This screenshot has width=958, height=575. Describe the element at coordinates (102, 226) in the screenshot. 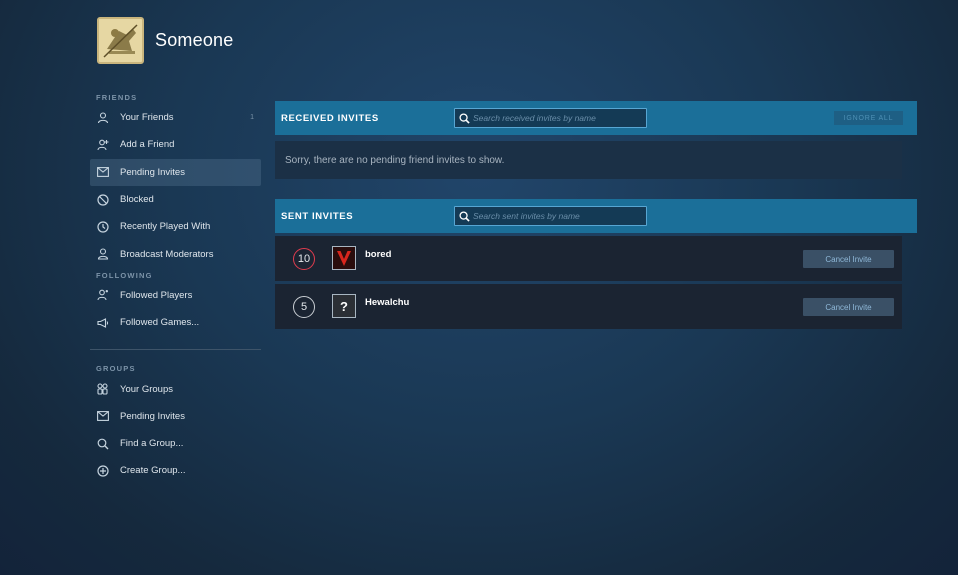

I see `clock-icon` at that location.